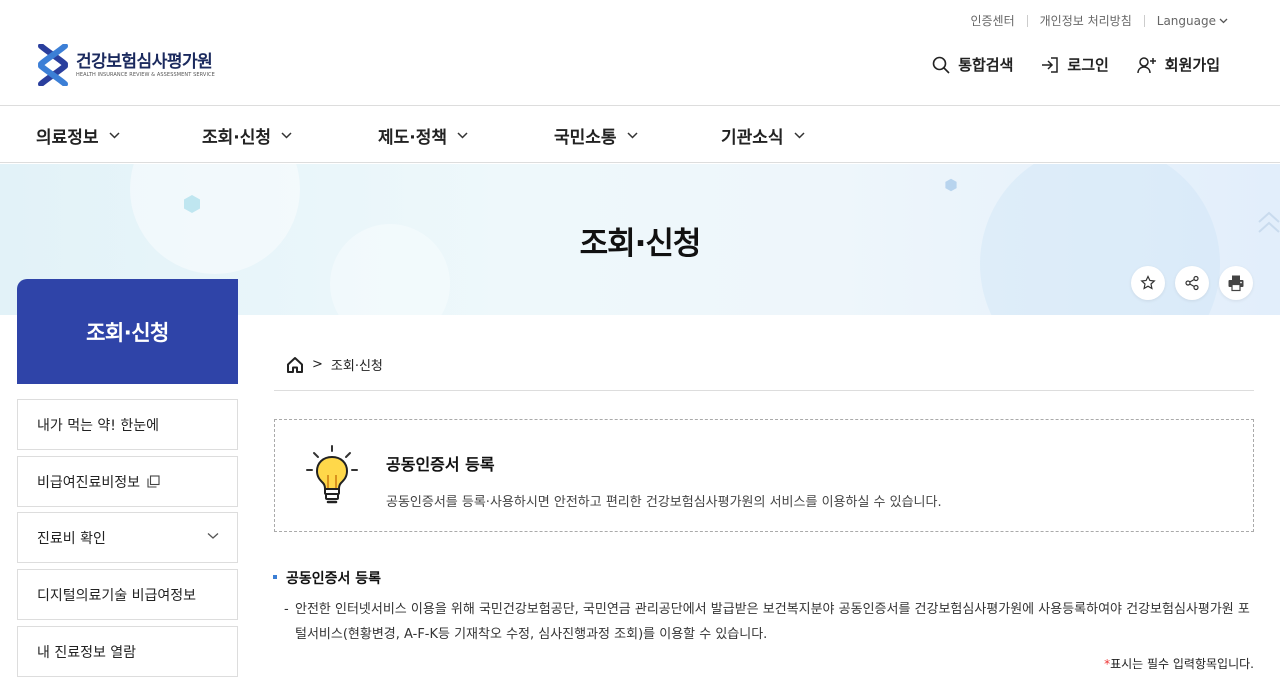  I want to click on login-button: 로그인, so click(1075, 64).